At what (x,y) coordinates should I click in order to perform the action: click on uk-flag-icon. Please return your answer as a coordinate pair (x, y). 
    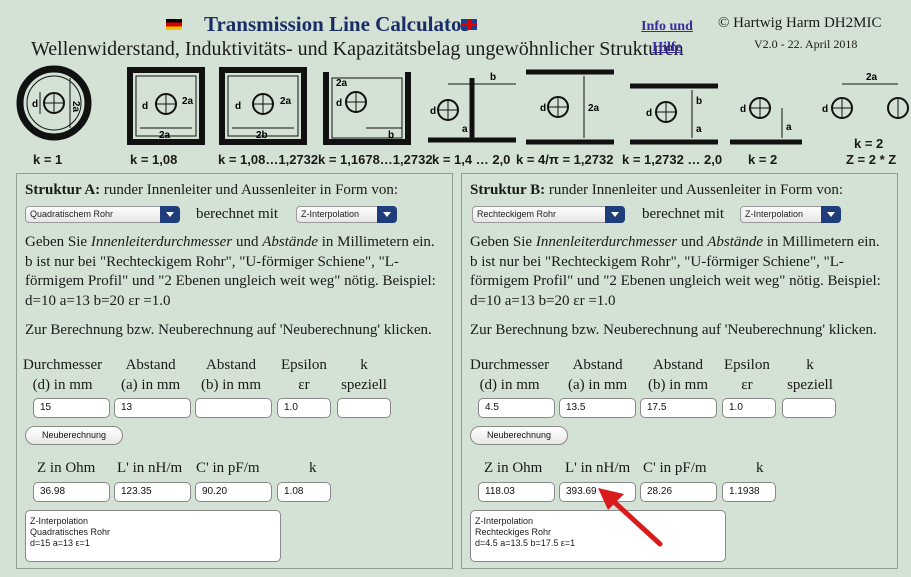
    Looking at the image, I should click on (469, 24).